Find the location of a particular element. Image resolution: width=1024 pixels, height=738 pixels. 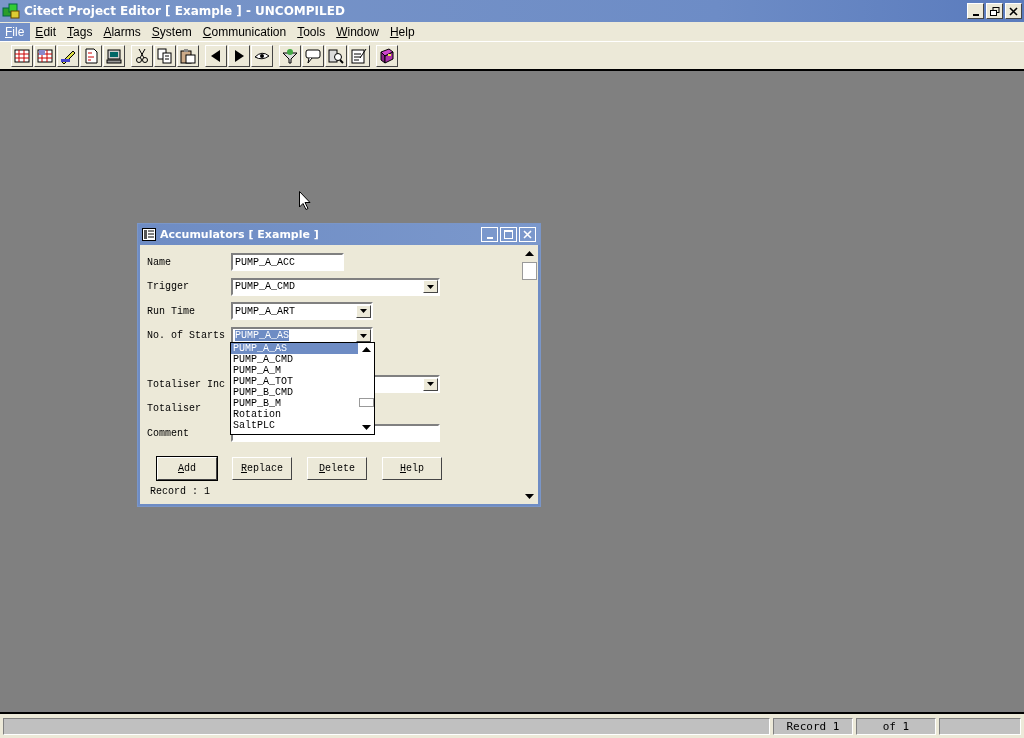

status-panel: Record 1 is located at coordinates (813, 726).